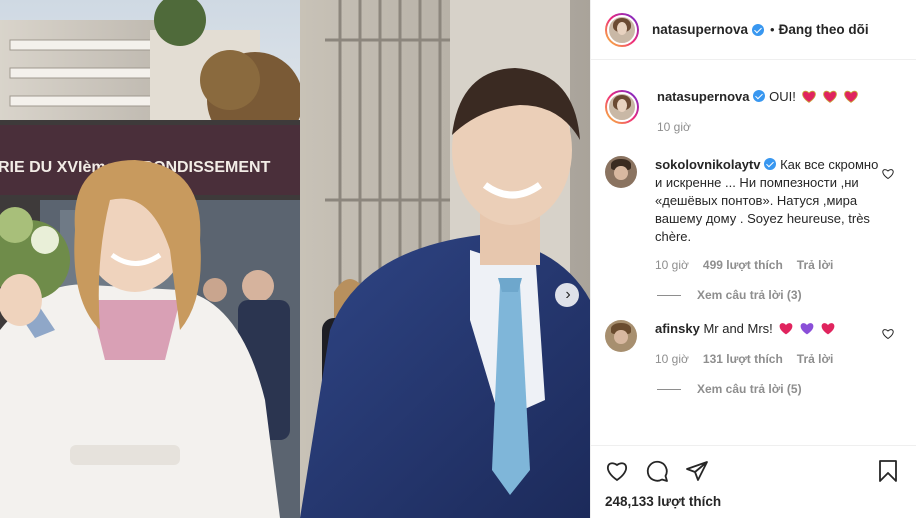 The image size is (916, 518). What do you see at coordinates (807, 329) in the screenshot?
I see `purple-heart-emoji-icon` at bounding box center [807, 329].